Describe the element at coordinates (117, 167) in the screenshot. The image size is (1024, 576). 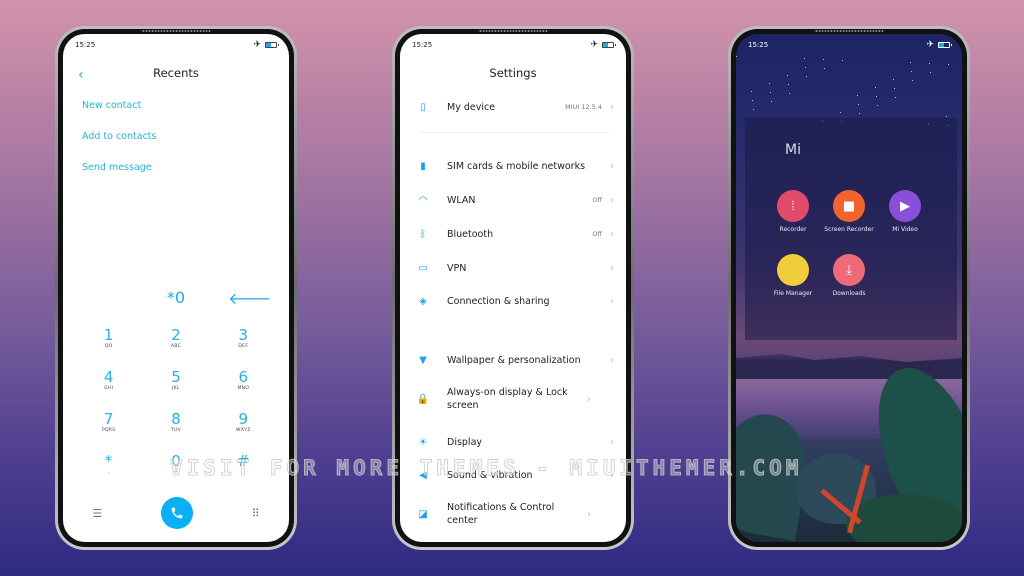
I see `send-message-link: Send message` at that location.